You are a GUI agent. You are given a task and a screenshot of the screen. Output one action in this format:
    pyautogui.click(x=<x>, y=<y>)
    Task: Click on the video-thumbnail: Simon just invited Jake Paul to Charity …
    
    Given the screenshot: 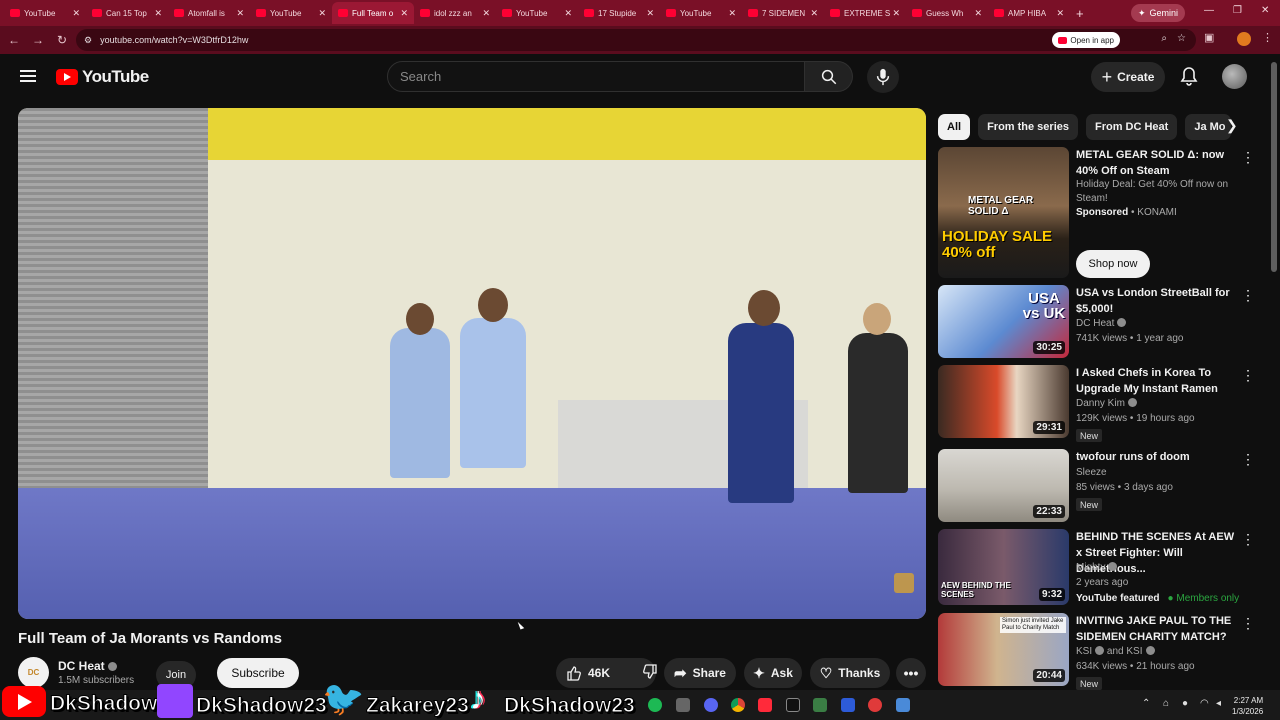 What is the action you would take?
    pyautogui.click(x=1003, y=649)
    